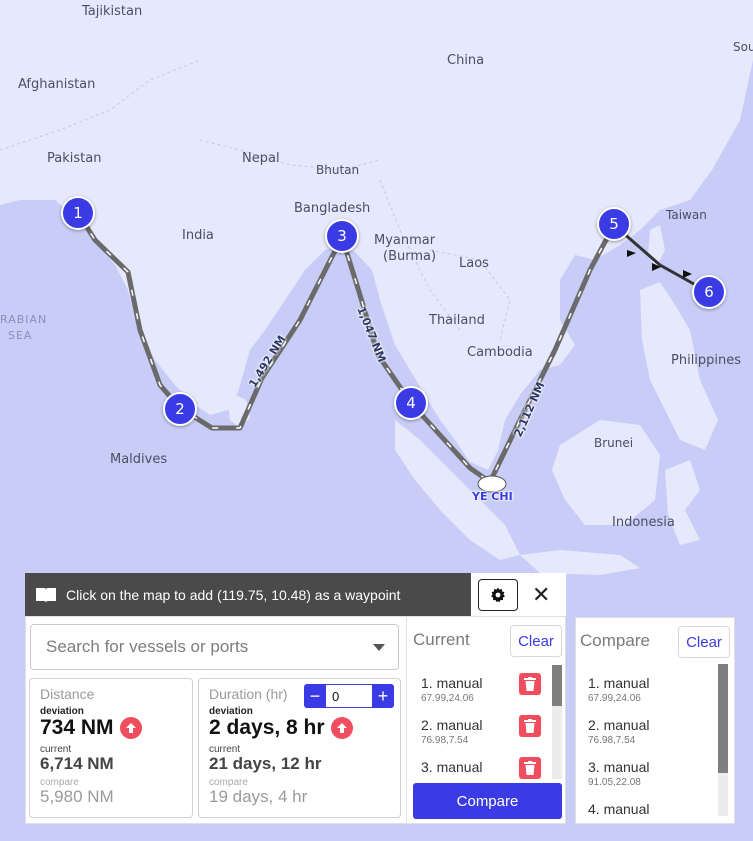 The width and height of the screenshot is (753, 841). Describe the element at coordinates (77, 727) in the screenshot. I see `deviation-value-text: 734 NM` at that location.